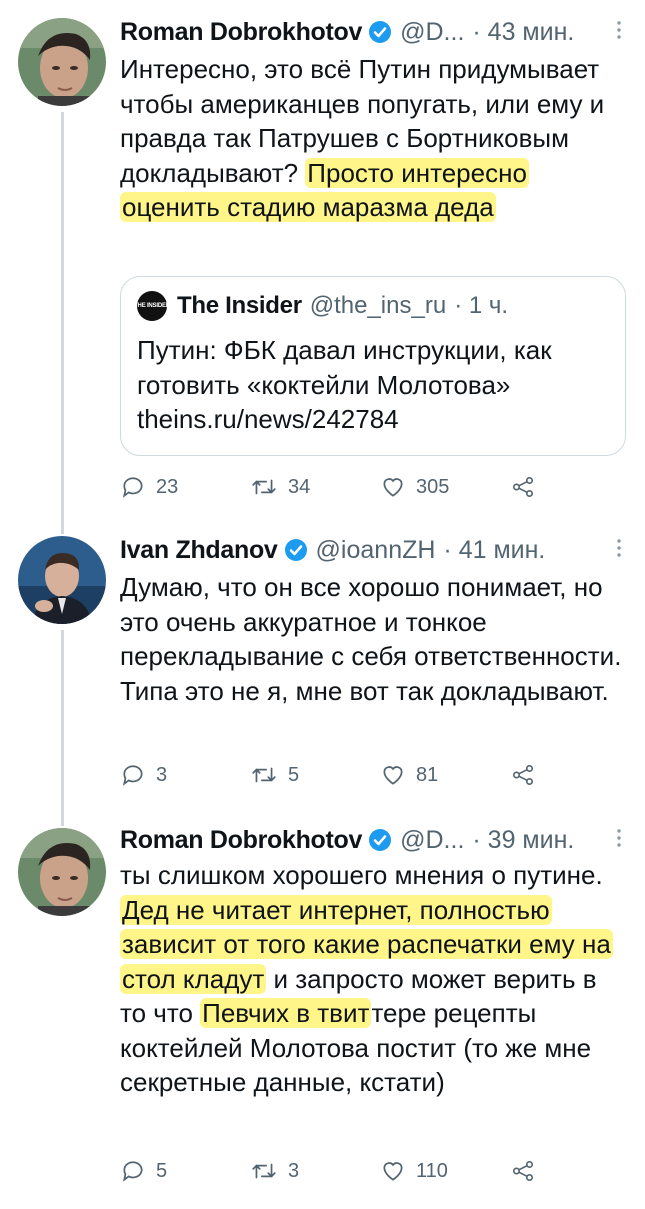  I want to click on tweet-header: Roman Dobrokhotov @D... · 39 мин., so click(373, 840).